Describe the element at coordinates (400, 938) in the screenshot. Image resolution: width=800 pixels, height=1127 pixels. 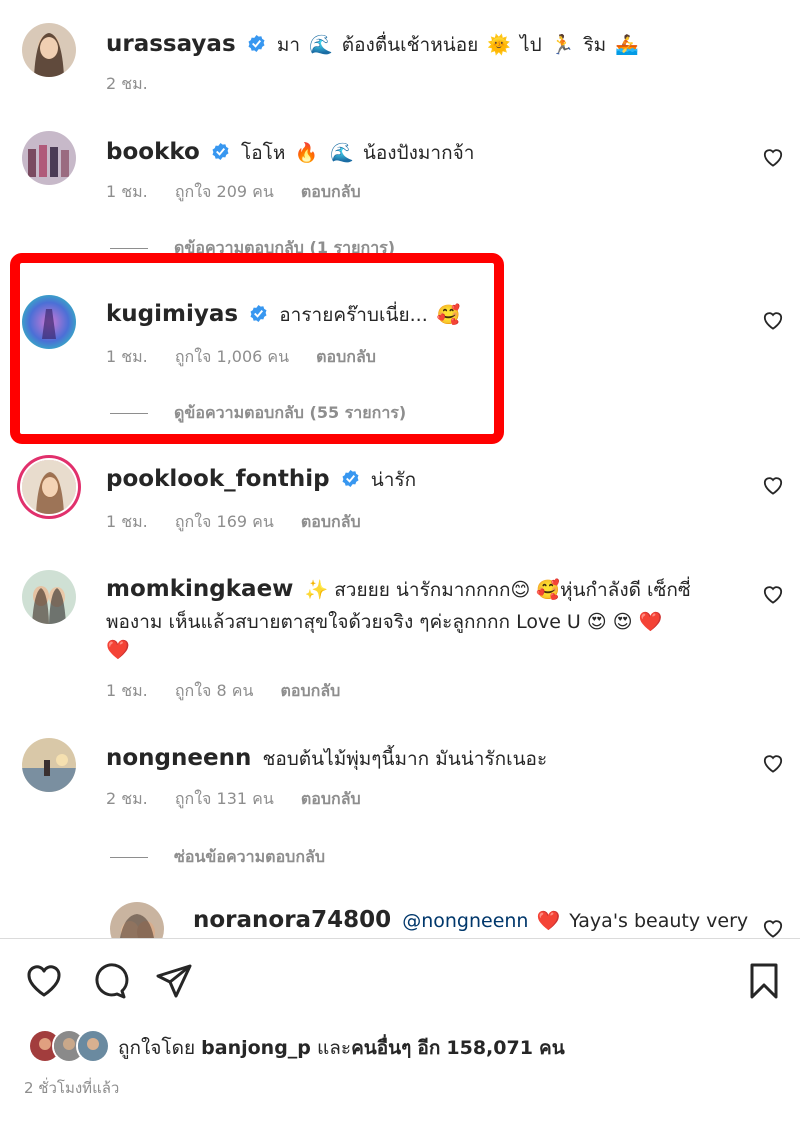
I see `actions-divider` at that location.